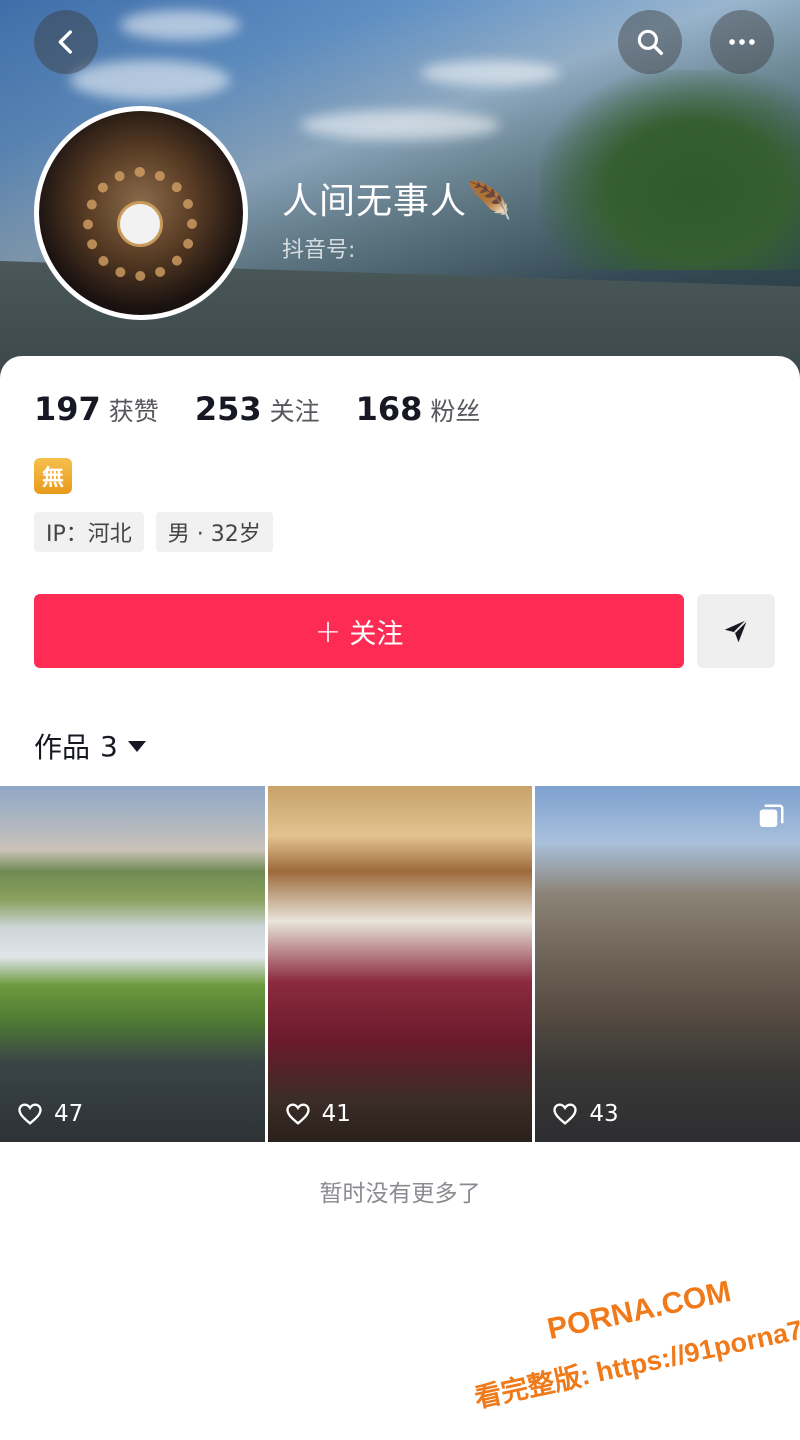  What do you see at coordinates (389, 409) in the screenshot?
I see `stat-value: 168` at bounding box center [389, 409].